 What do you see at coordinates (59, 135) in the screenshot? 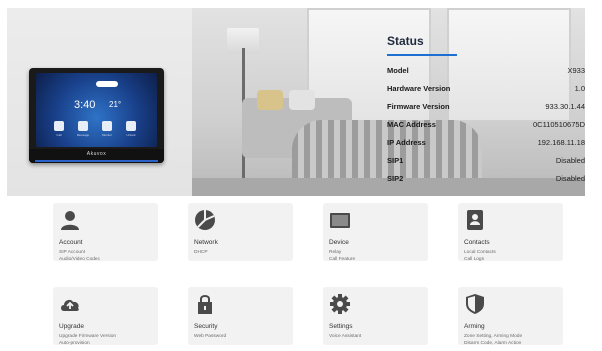
I see `device-button-label: Call` at bounding box center [59, 135].